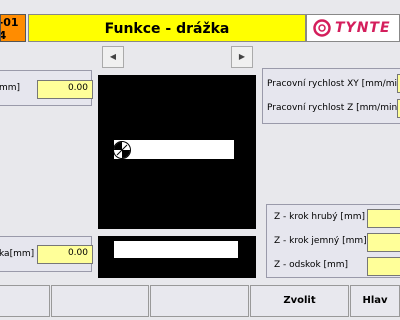  What do you see at coordinates (10, 22) in the screenshot?
I see `program-id-line1: 5-01` at bounding box center [10, 22].